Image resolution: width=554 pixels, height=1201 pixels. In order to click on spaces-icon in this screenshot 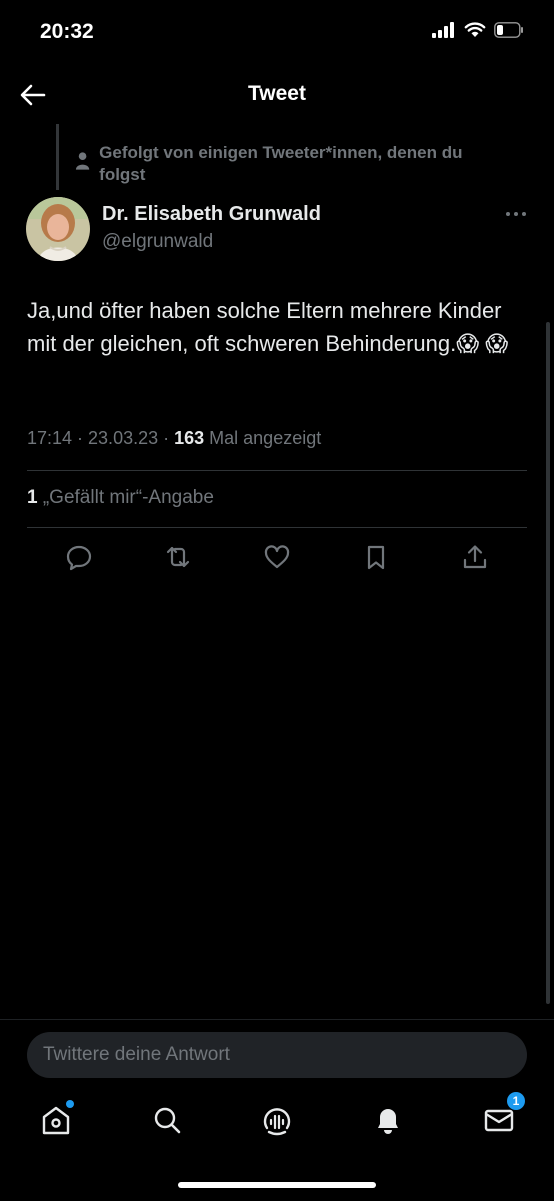, I will do `click(277, 1122)`.